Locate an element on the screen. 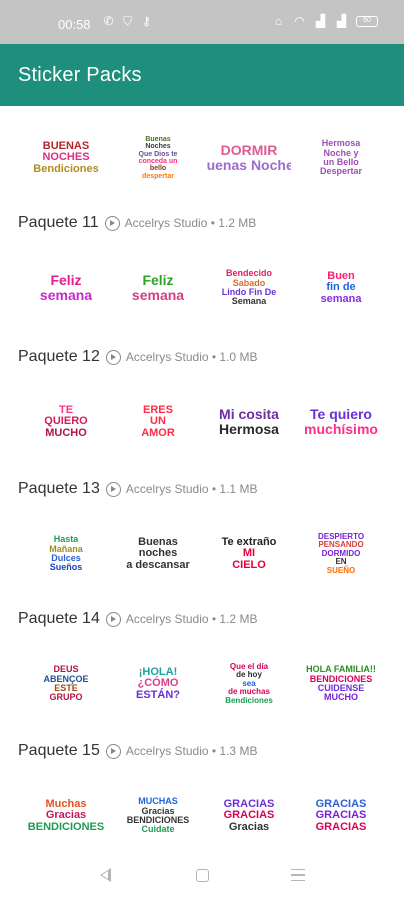 Image resolution: width=404 pixels, height=900 pixels. battery-icon: 60 is located at coordinates (367, 21).